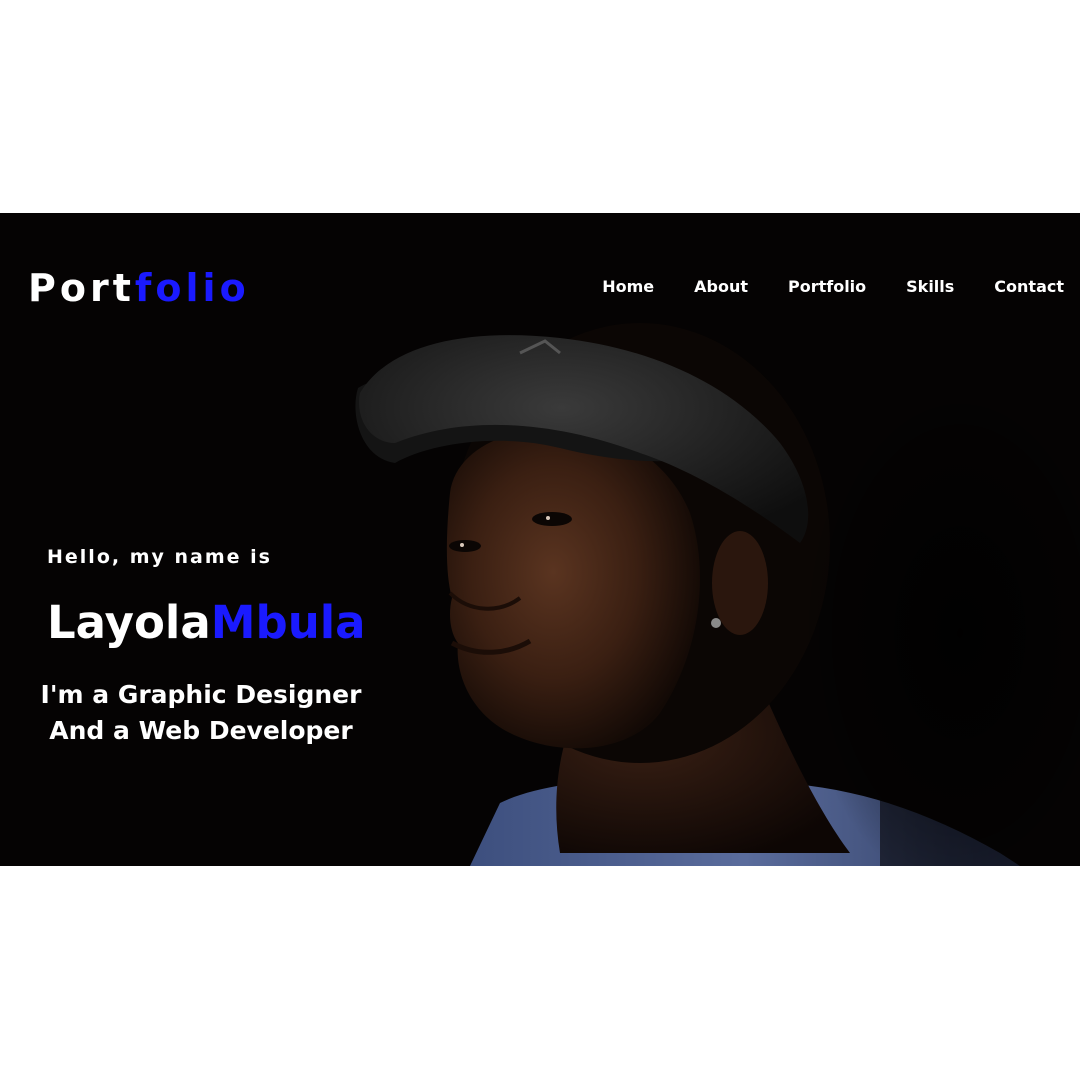  I want to click on logo-part-2: folio, so click(192, 288).